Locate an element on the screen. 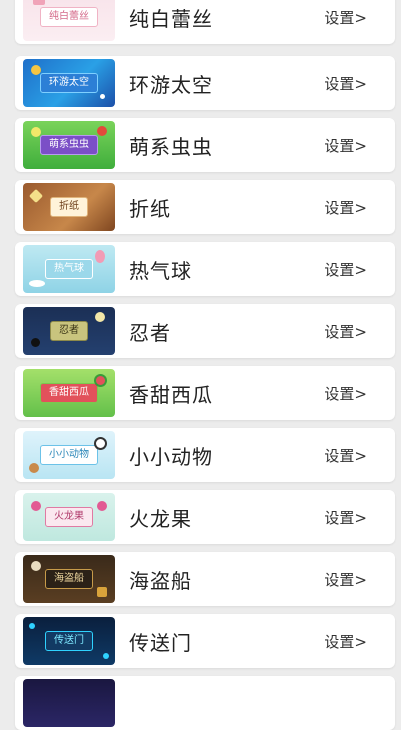 This screenshot has width=401, height=730. theme-thumbnail-label: 忍者 is located at coordinates (69, 331).